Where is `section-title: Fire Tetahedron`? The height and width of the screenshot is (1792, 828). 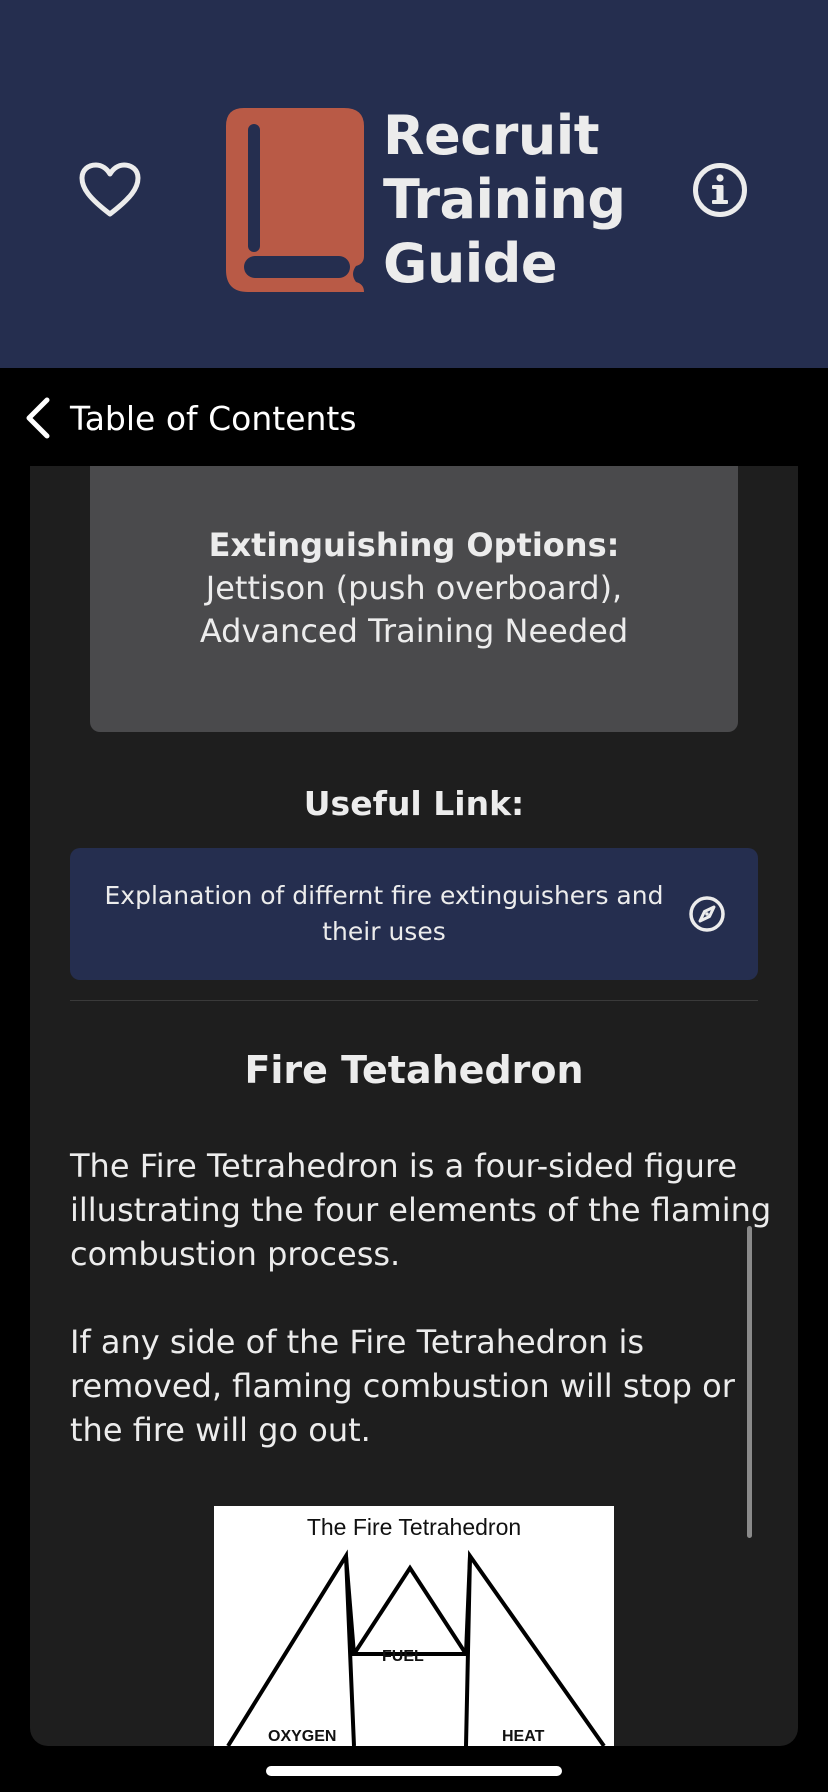
section-title: Fire Tetahedron is located at coordinates (414, 1070).